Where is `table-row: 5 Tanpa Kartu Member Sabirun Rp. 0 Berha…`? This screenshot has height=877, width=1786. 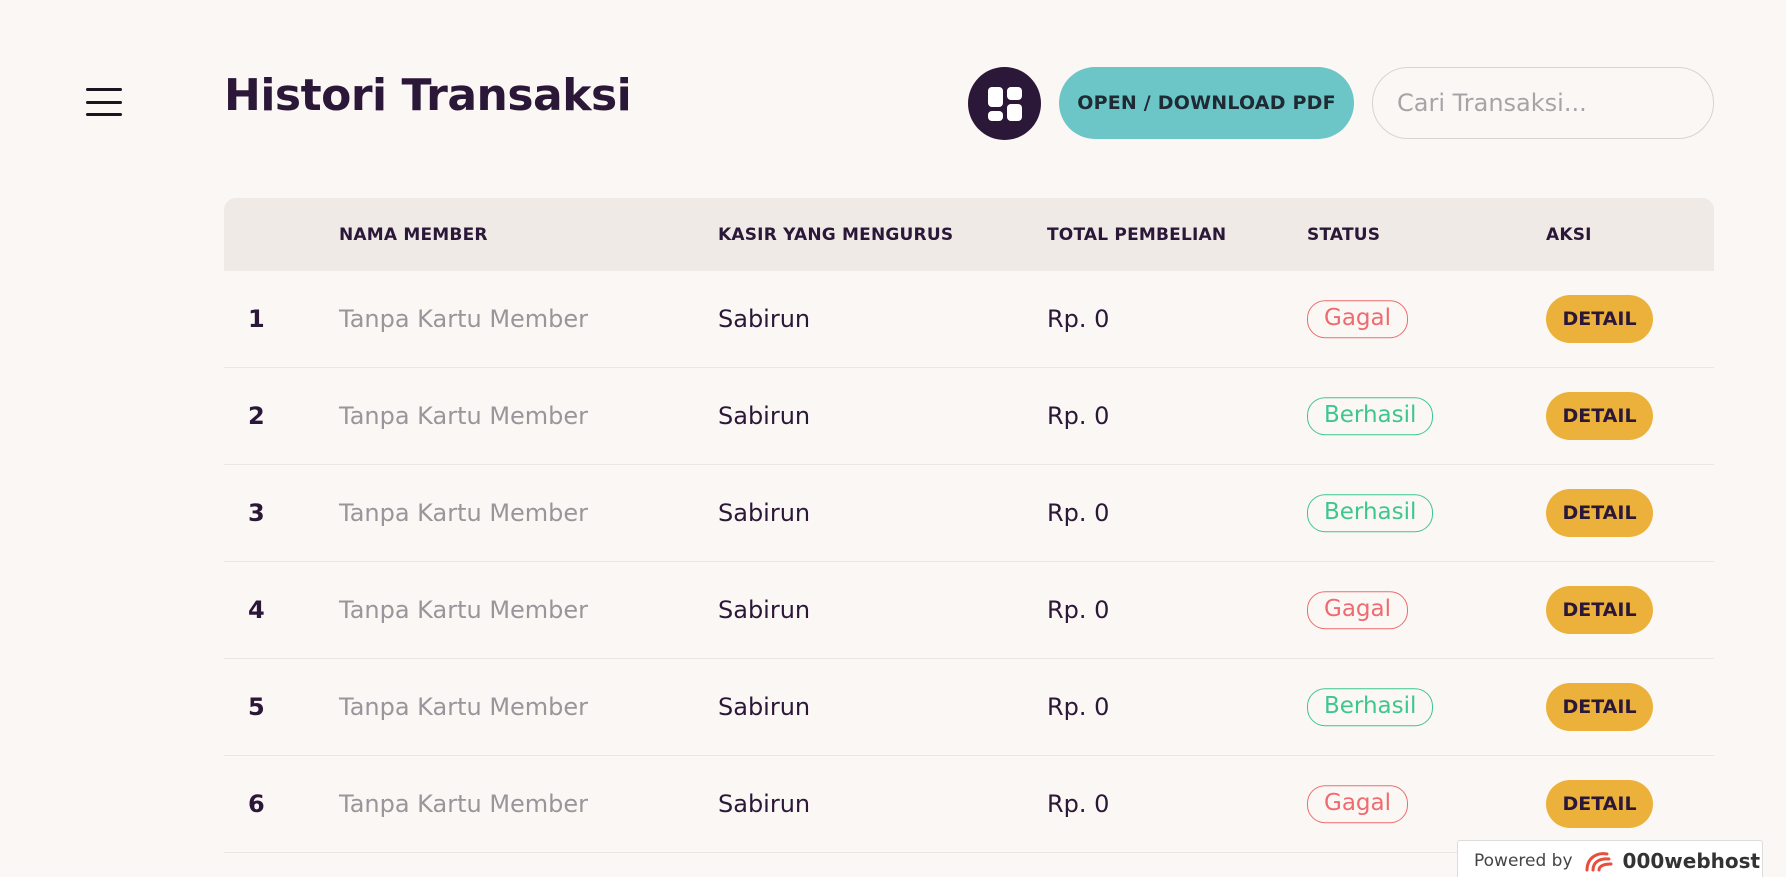 table-row: 5 Tanpa Kartu Member Sabirun Rp. 0 Berha… is located at coordinates (969, 707).